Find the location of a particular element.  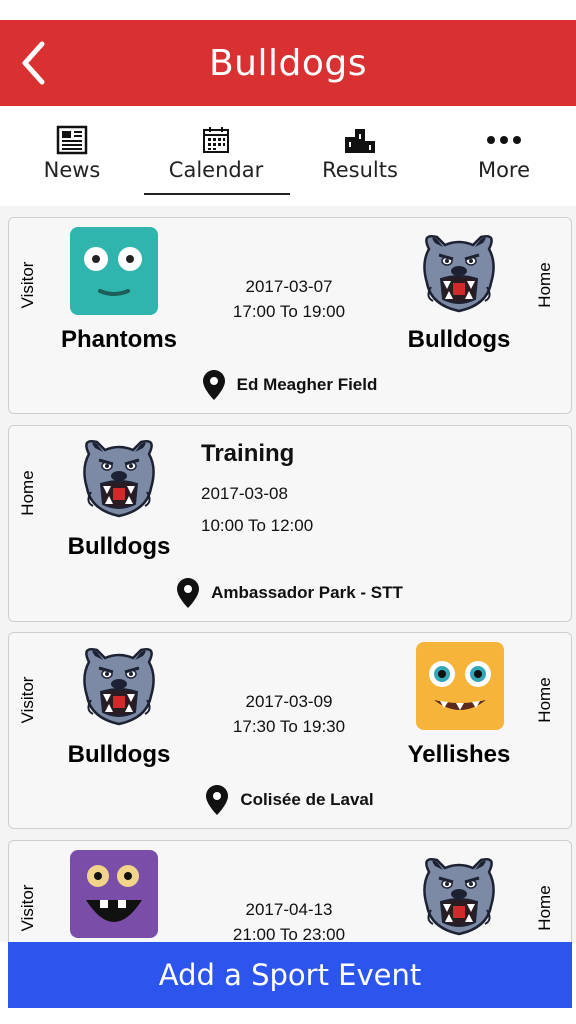

tab-results-label: Results is located at coordinates (360, 170).